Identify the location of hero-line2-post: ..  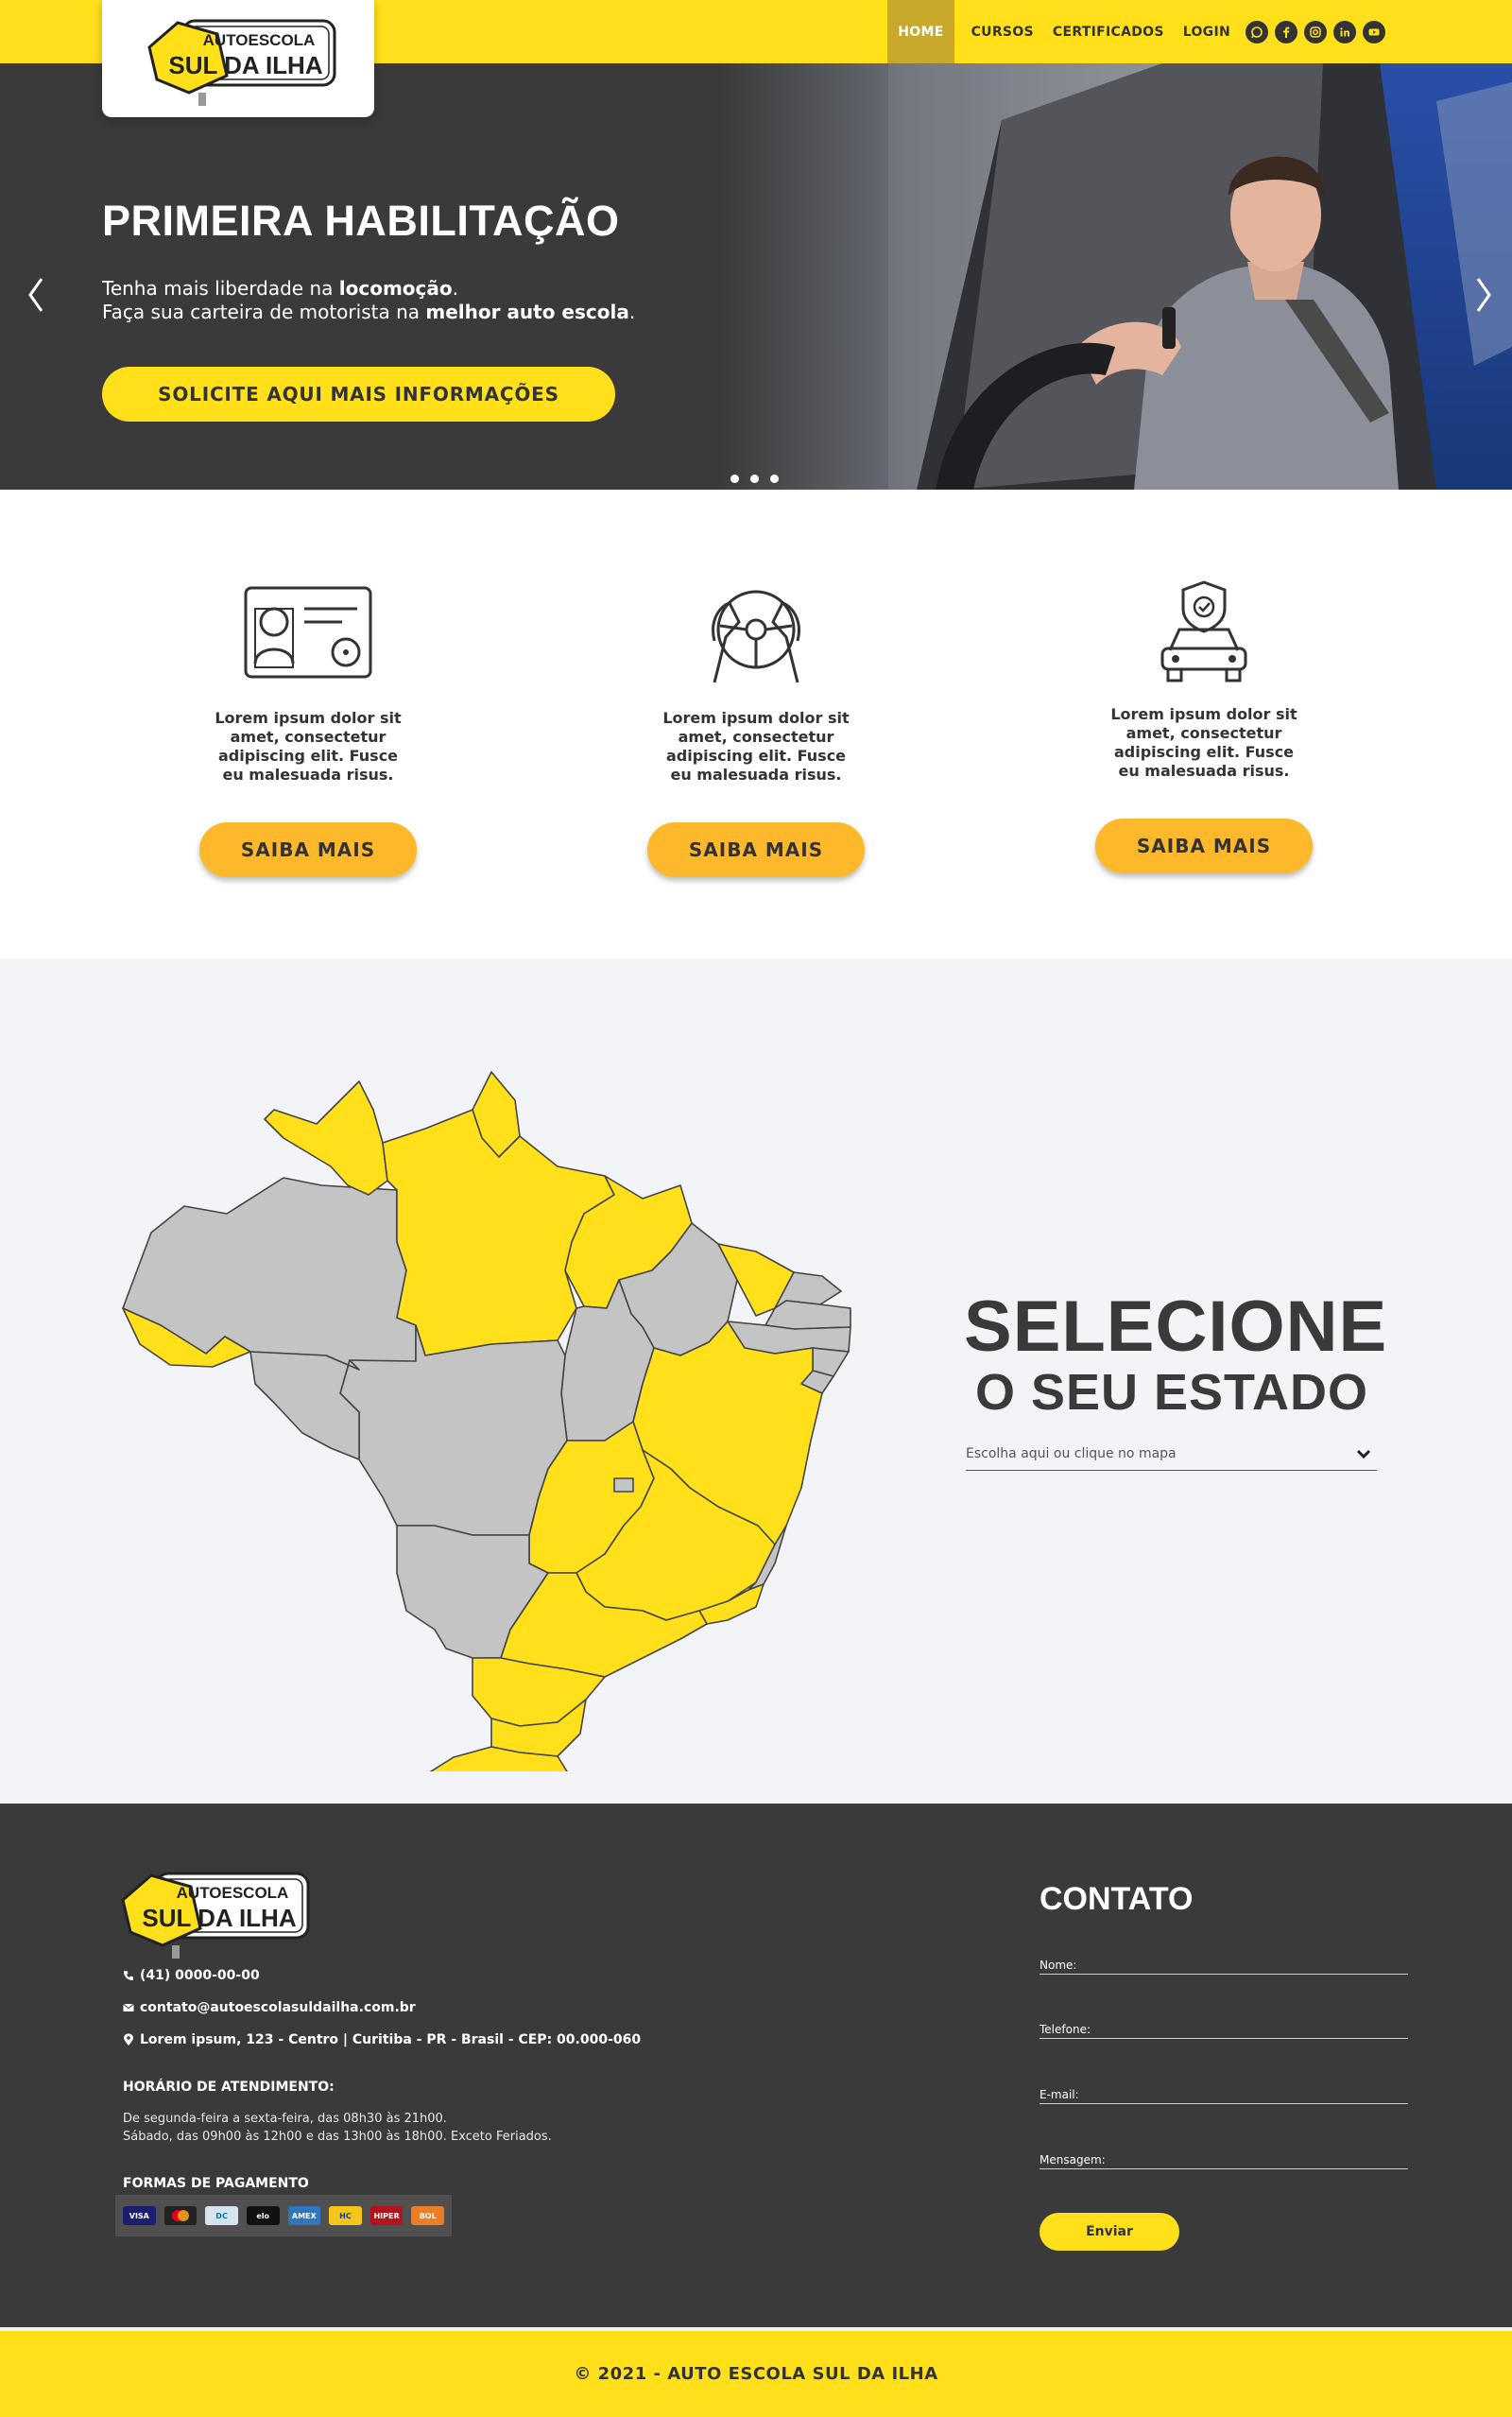
(632, 312).